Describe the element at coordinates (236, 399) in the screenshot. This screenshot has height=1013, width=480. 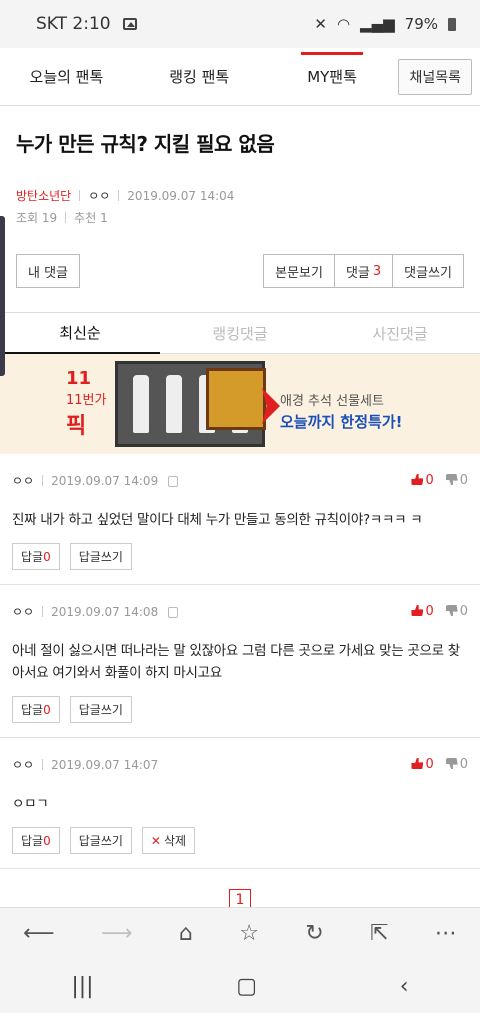
I see `gift-box-image` at that location.